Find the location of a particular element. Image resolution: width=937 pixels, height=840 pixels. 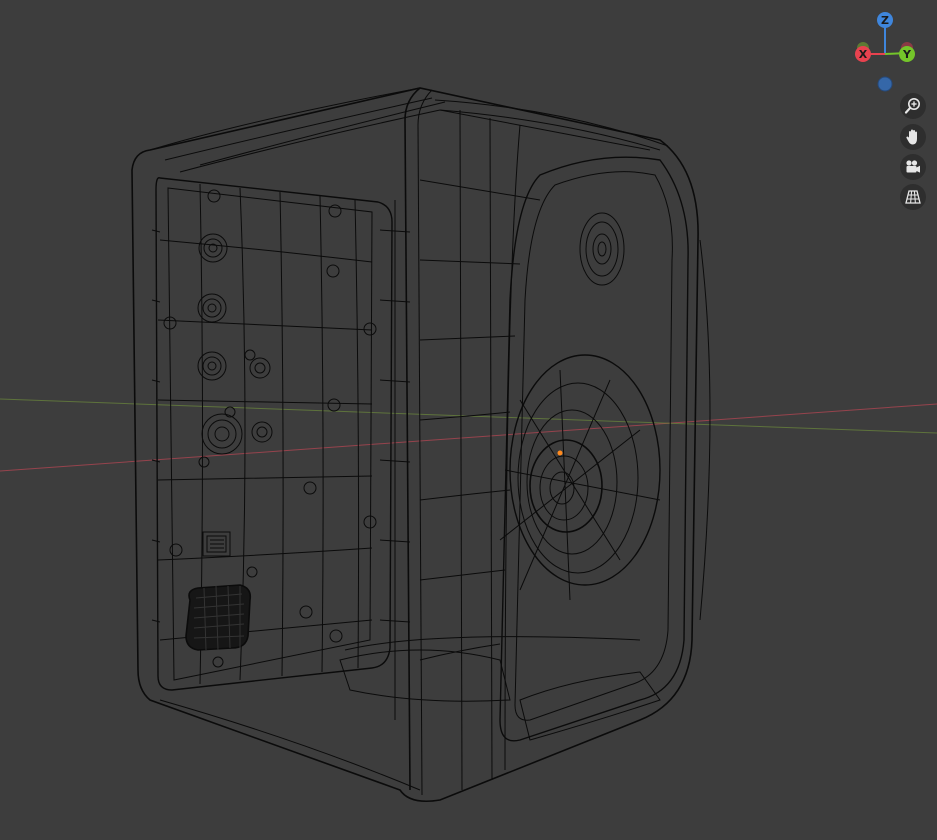

svg-text: Z is located at coordinates (885, 20).